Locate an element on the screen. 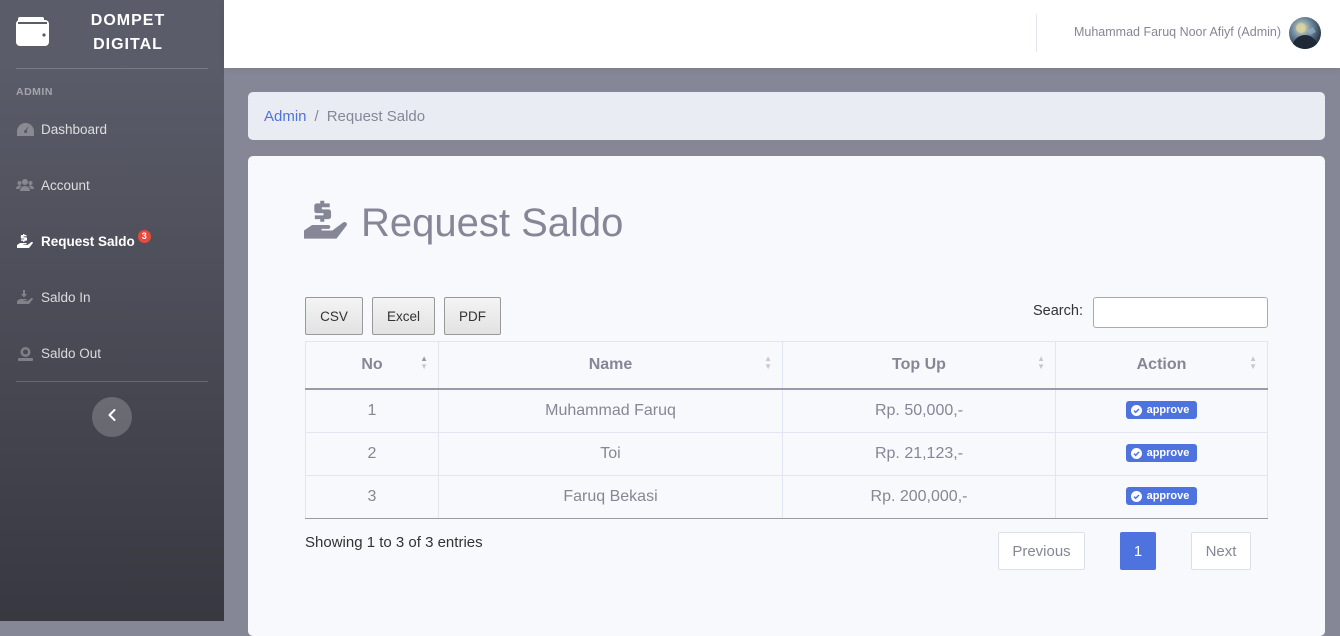 The height and width of the screenshot is (636, 1340). avatar is located at coordinates (1305, 33).